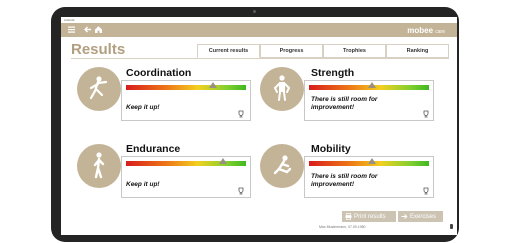 The height and width of the screenshot is (243, 510). What do you see at coordinates (426, 30) in the screenshot?
I see `brand-logo: mobee care` at bounding box center [426, 30].